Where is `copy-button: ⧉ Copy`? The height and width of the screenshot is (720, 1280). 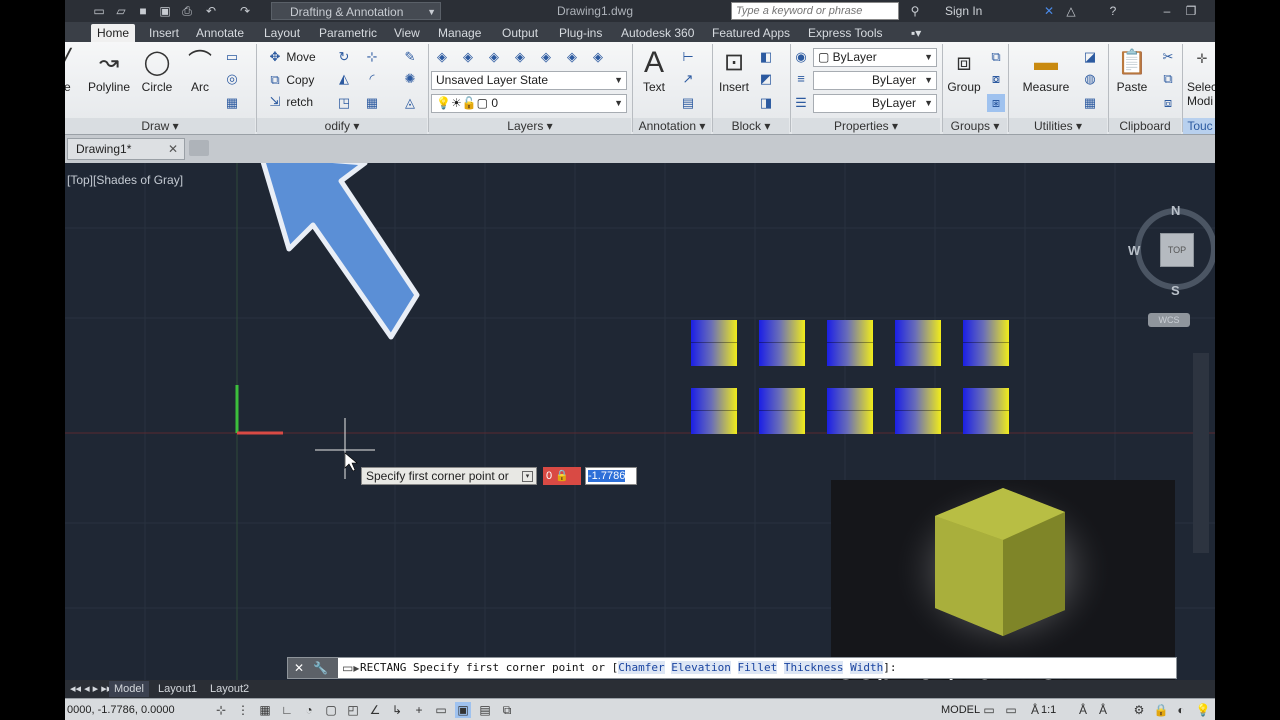
copy-button: ⧉ Copy is located at coordinates (290, 80).